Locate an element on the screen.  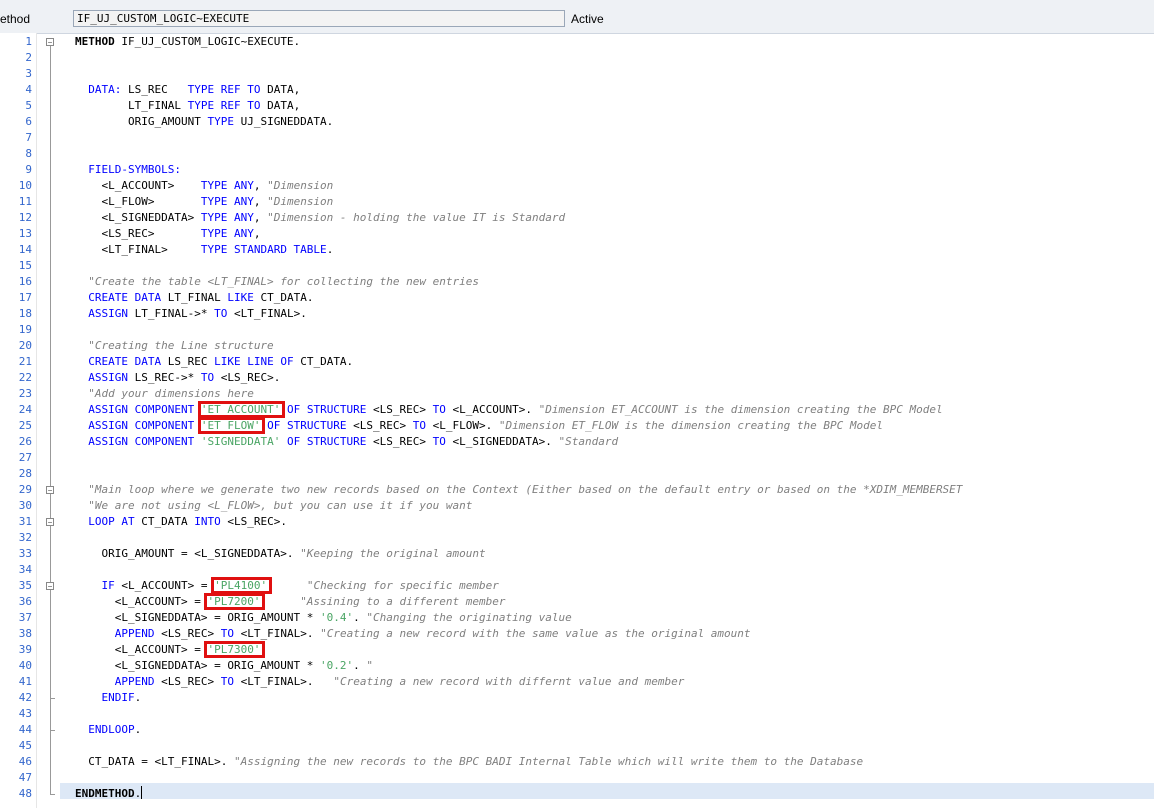
code-line: CREATE DATA LT_FINAL LIKE CT_DATA. is located at coordinates (194, 298).